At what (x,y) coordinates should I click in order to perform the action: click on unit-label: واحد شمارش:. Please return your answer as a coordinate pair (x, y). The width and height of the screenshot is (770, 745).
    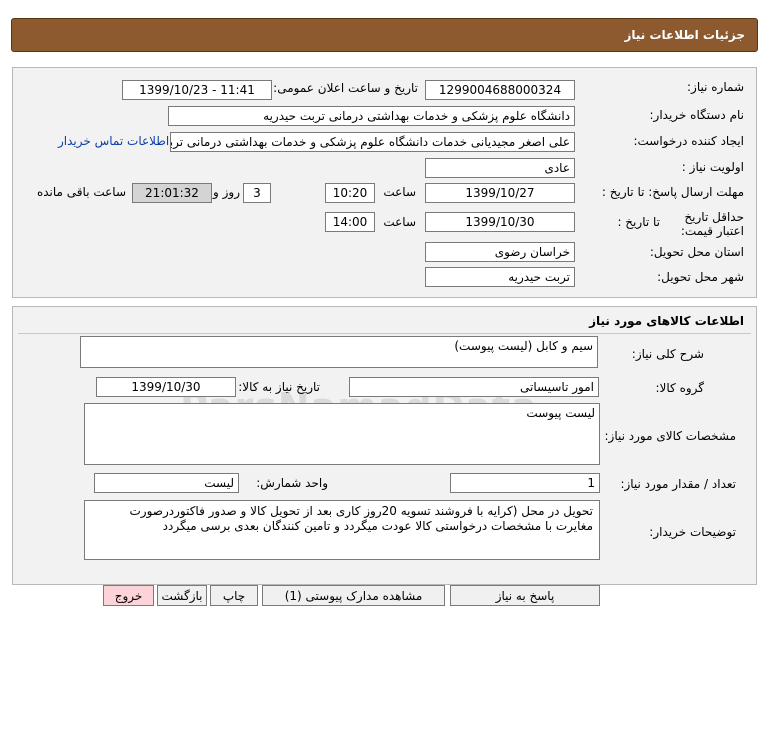
    Looking at the image, I should click on (292, 483).